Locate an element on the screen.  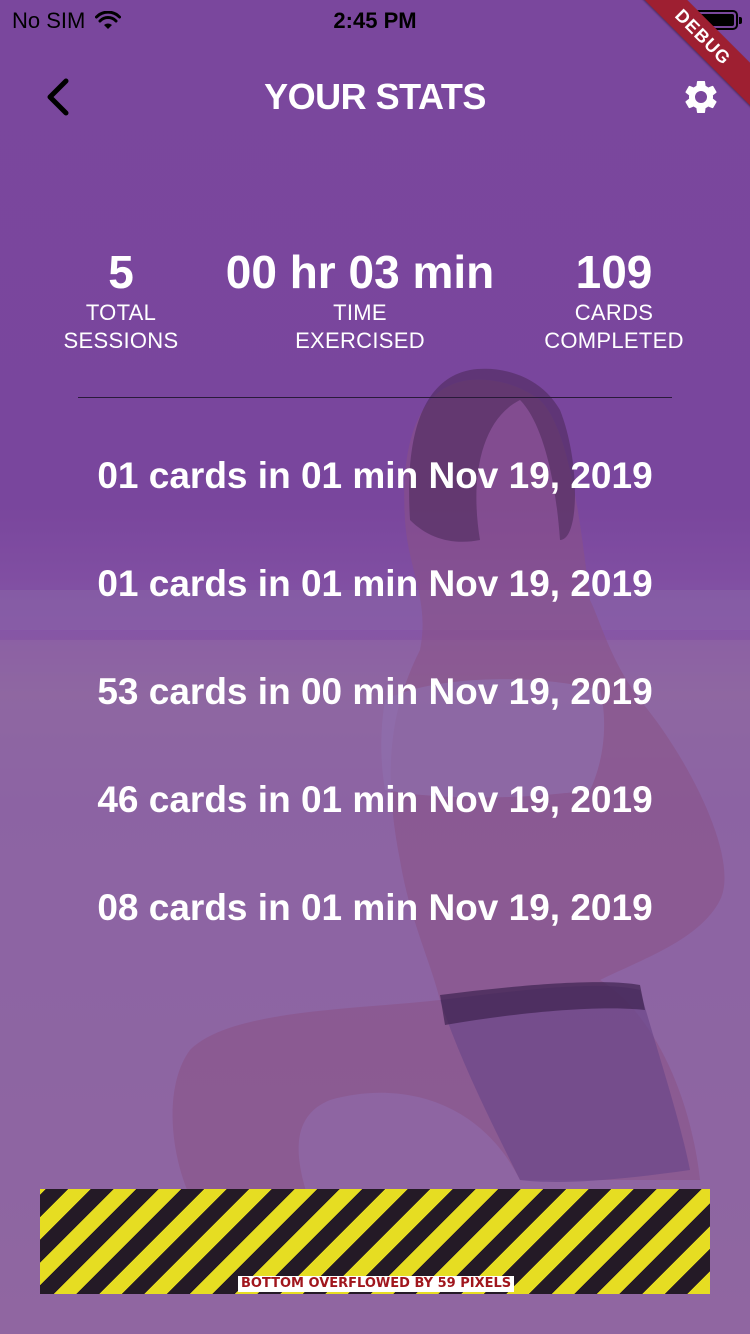
status-bar: No SIM 2:45 PM is located at coordinates (375, 20).